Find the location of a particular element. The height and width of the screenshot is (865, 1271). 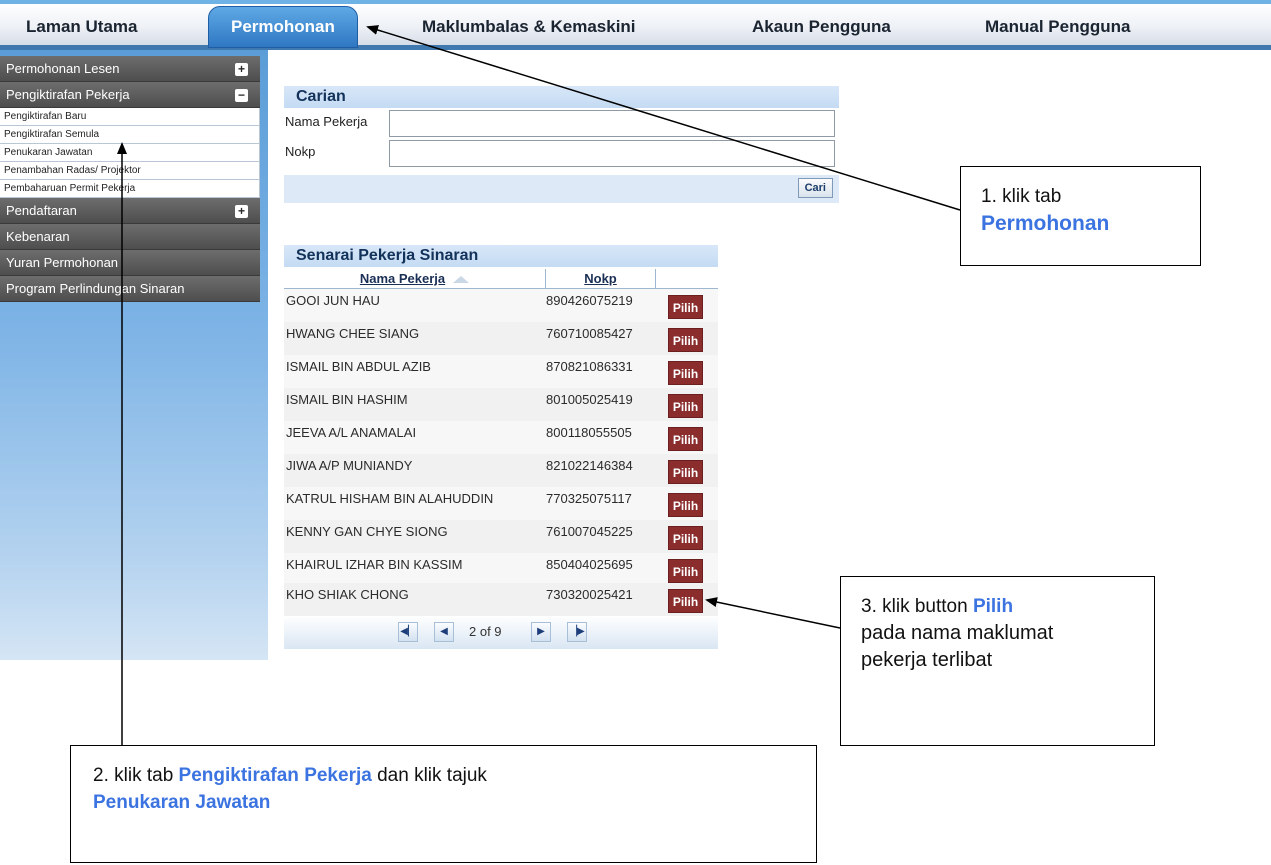

callout-step-3-text: 3. klik button is located at coordinates (917, 606).